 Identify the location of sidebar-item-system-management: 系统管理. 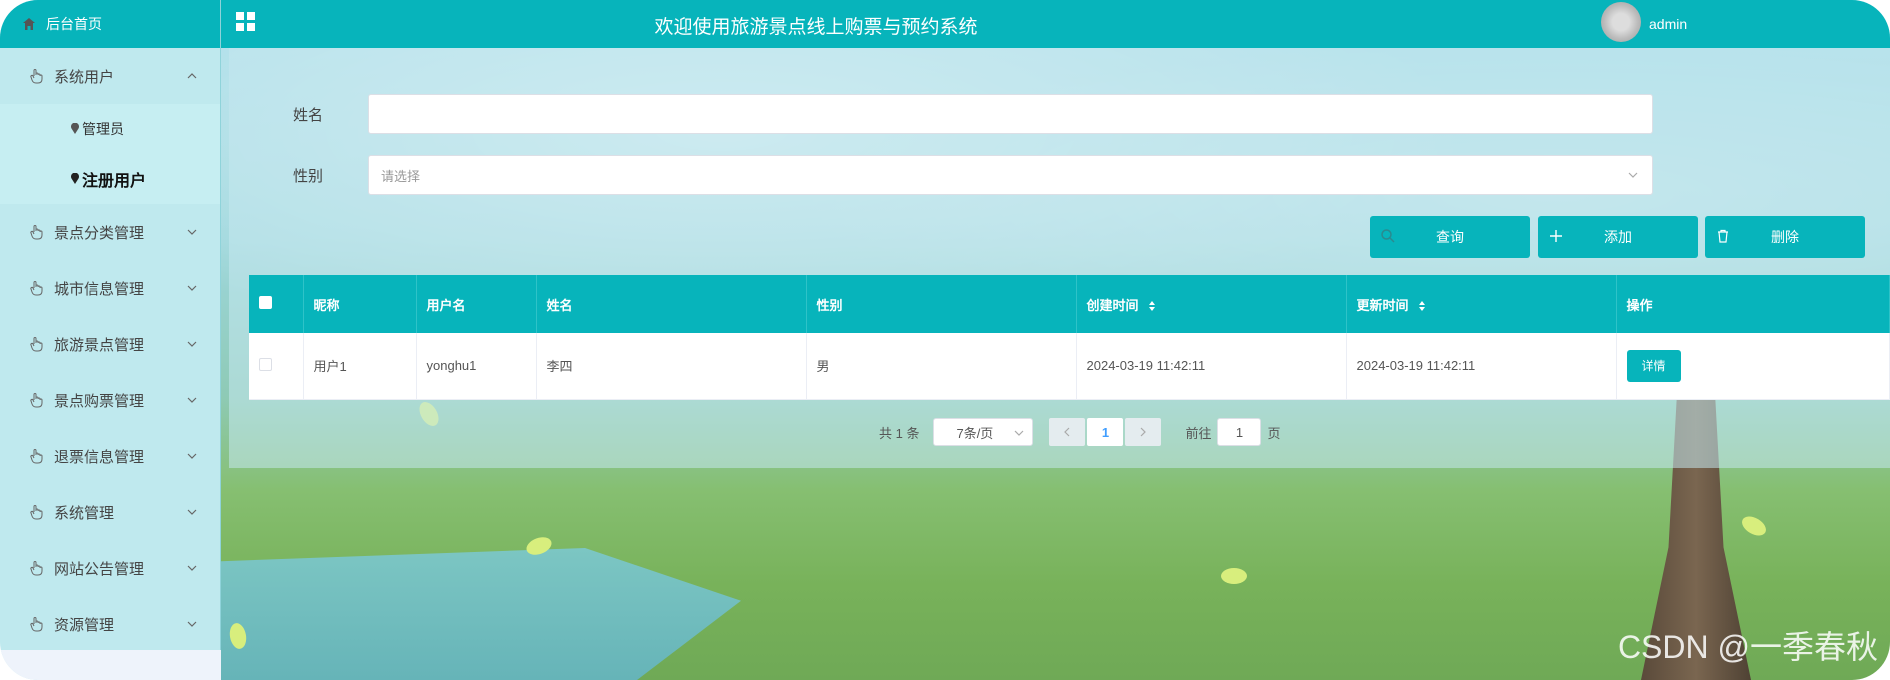
(110, 512).